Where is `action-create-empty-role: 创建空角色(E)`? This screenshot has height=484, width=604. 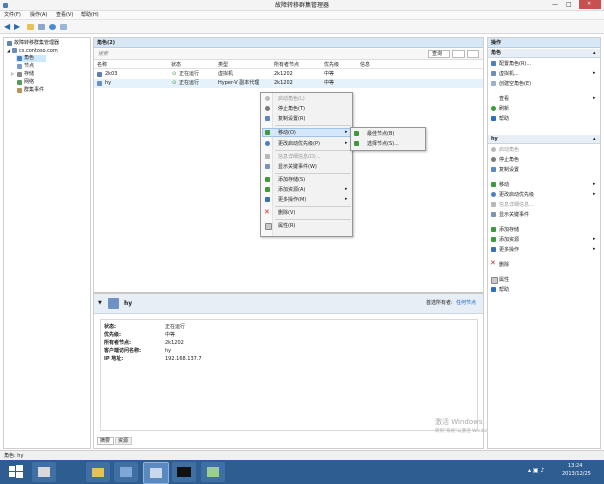 action-create-empty-role: 创建空角色(E) is located at coordinates (515, 84).